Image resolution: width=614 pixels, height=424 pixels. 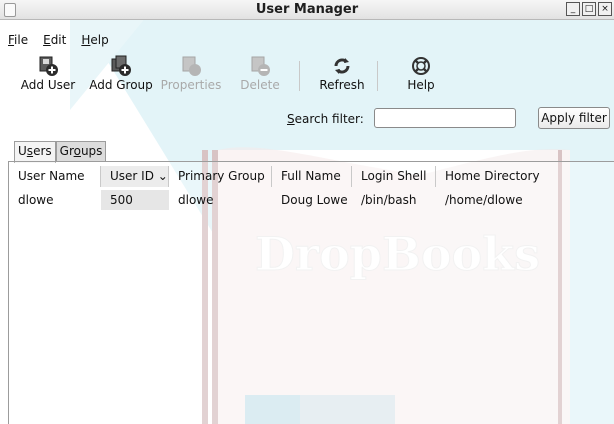 What do you see at coordinates (484, 200) in the screenshot?
I see `cell-home-directory: /home/dlowe` at bounding box center [484, 200].